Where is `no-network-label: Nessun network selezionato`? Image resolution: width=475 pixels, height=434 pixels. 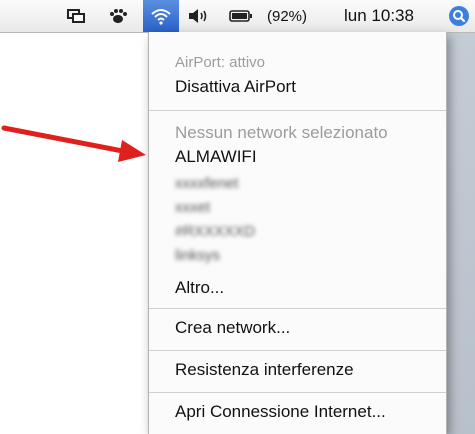 no-network-label: Nessun network selezionato is located at coordinates (281, 132).